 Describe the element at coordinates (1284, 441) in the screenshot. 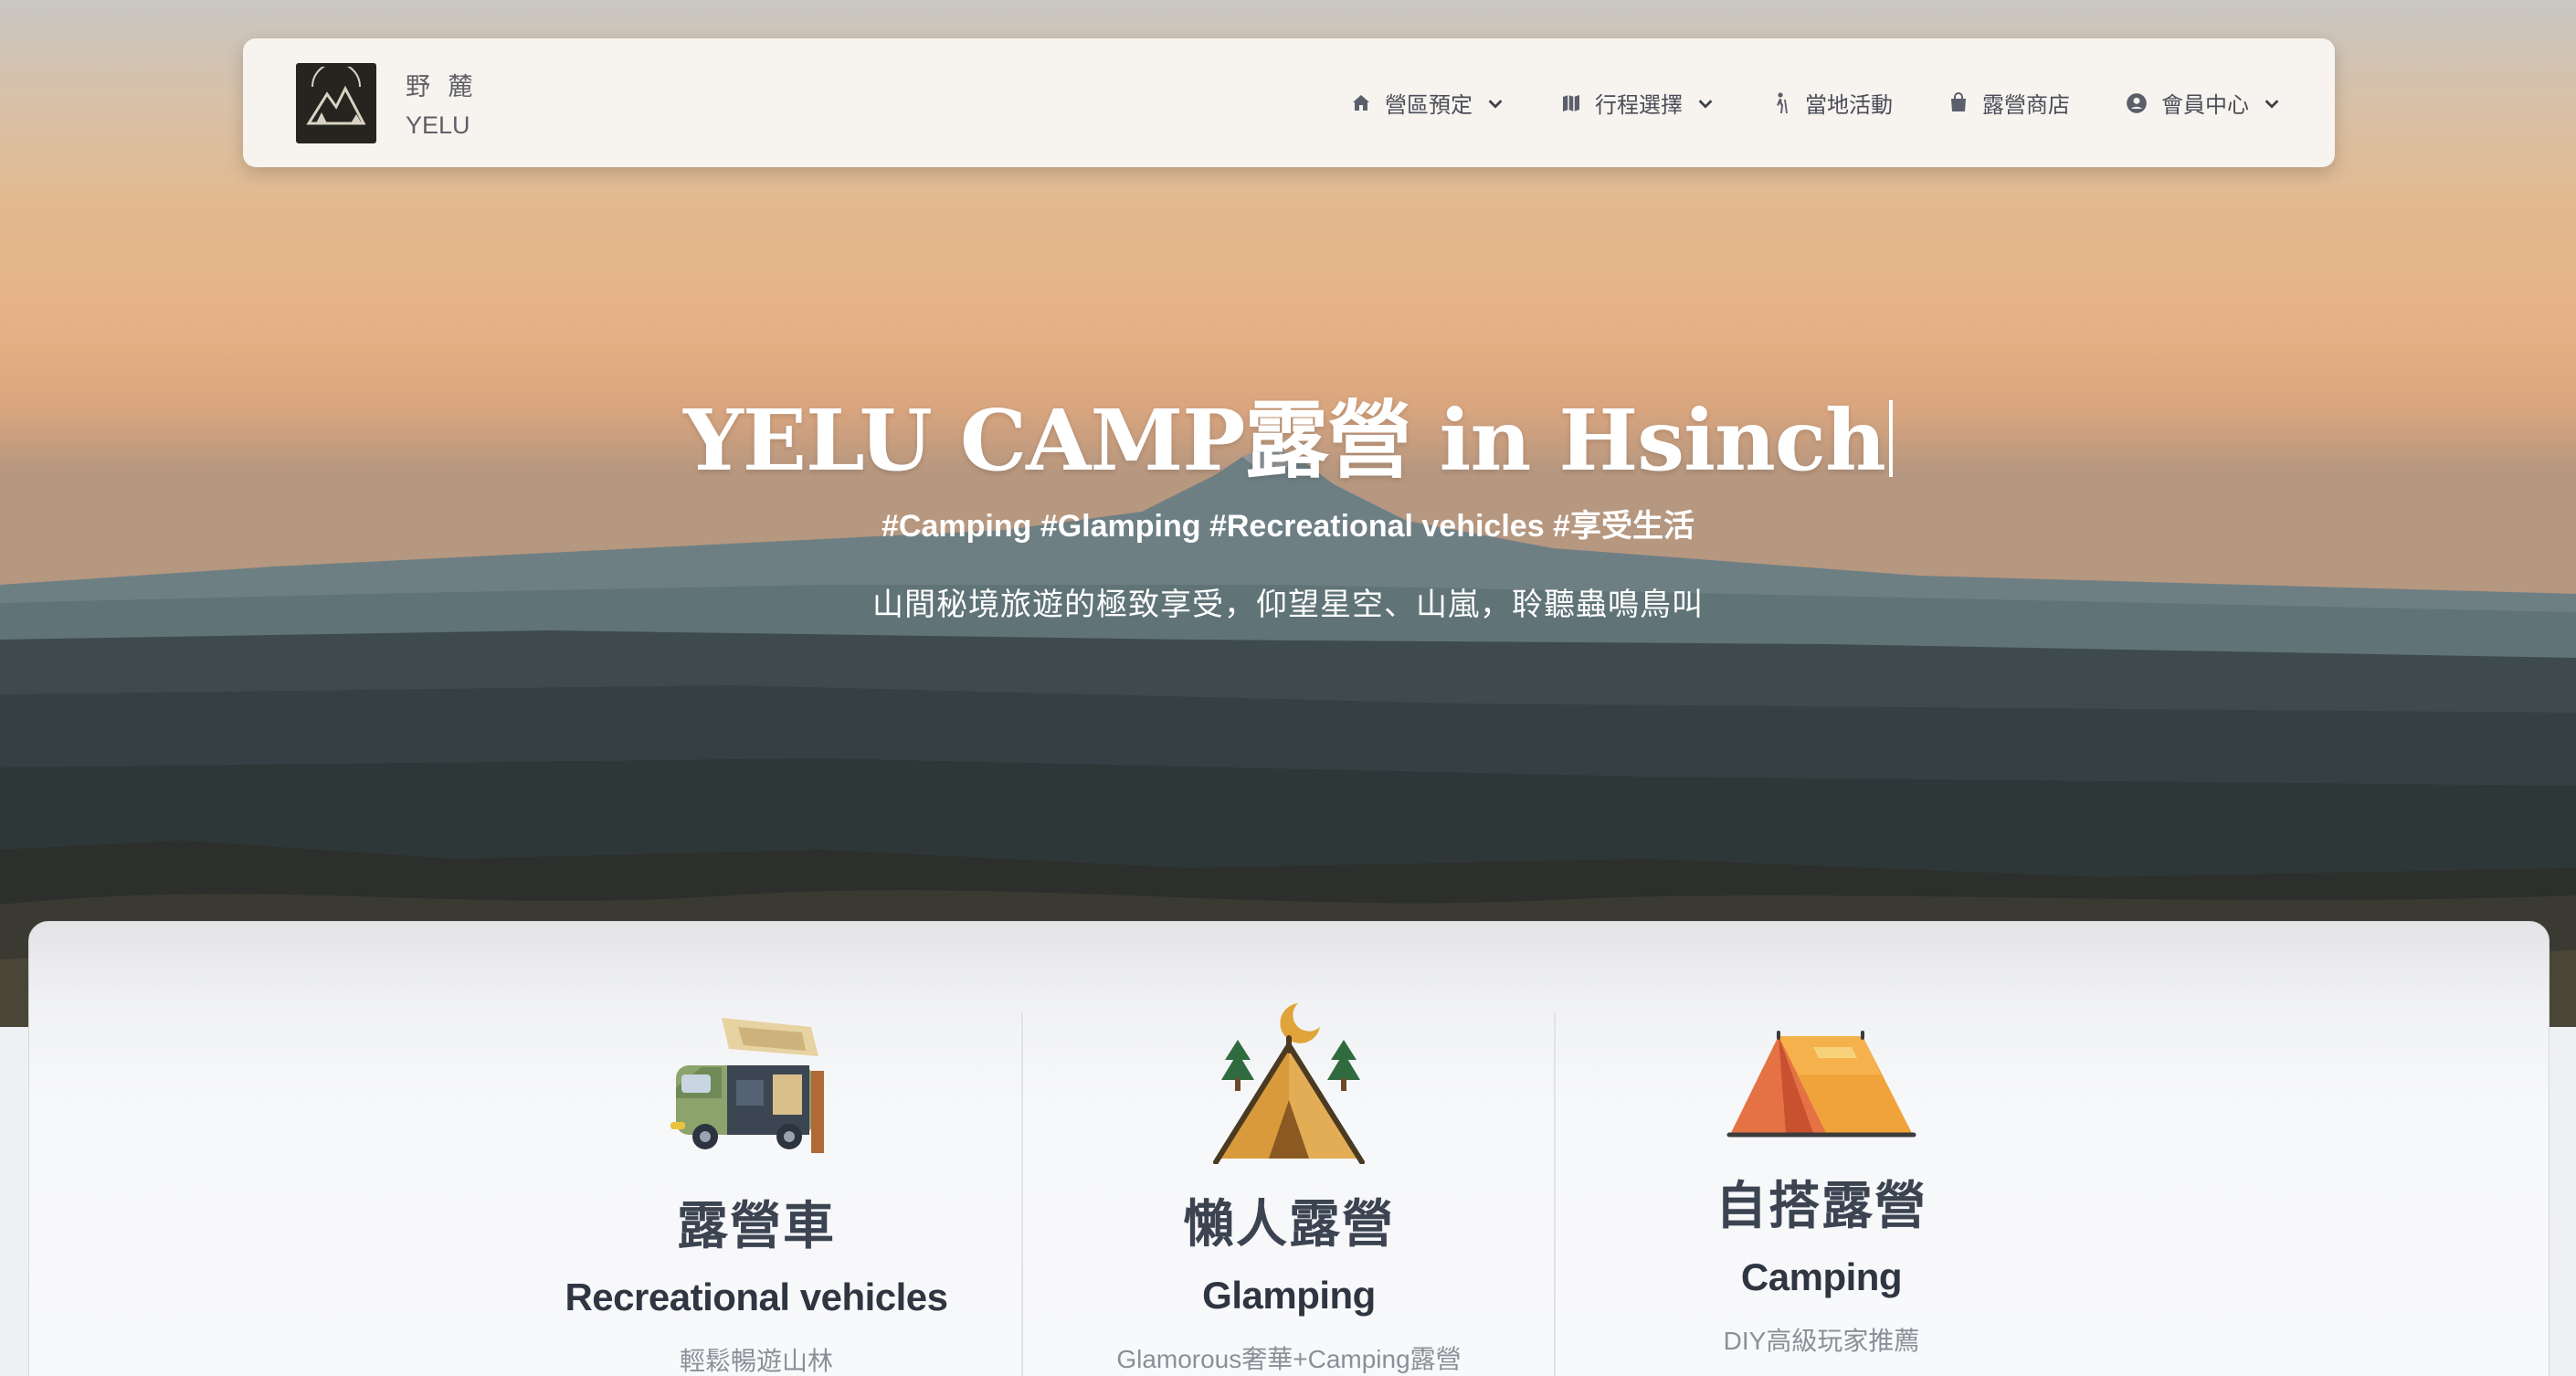

I see `hero-title-text: YELU CAMP露營 in Hsinch` at that location.